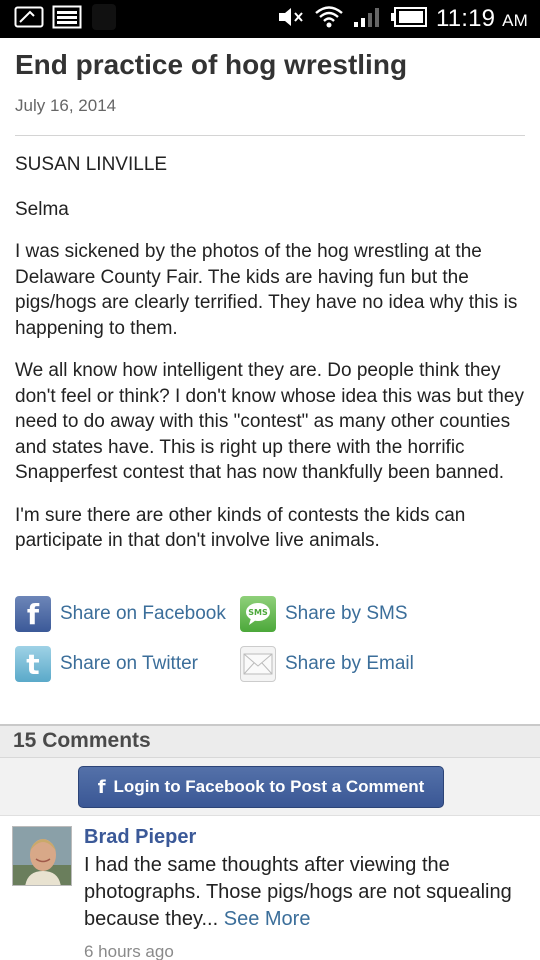 Image resolution: width=540 pixels, height=960 pixels. What do you see at coordinates (33, 664) in the screenshot?
I see `twitter-icon: t` at bounding box center [33, 664].